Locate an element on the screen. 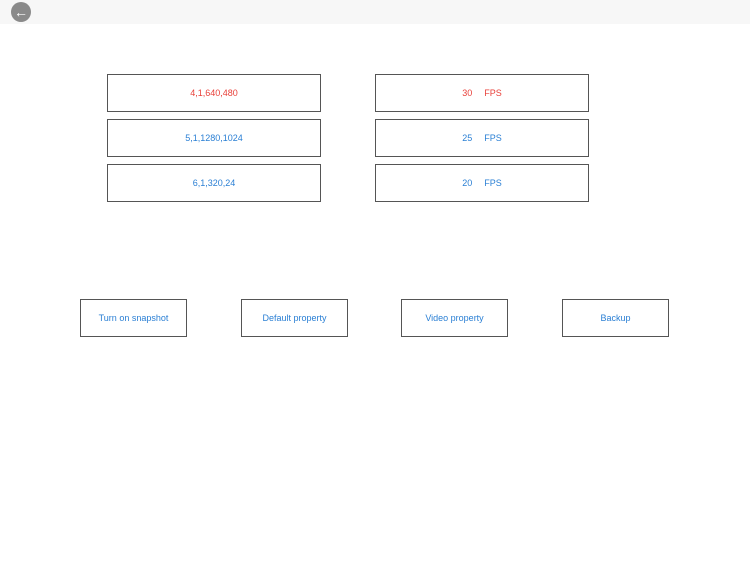 The width and height of the screenshot is (750, 562). fps-option-25: 25 FPS is located at coordinates (482, 138).